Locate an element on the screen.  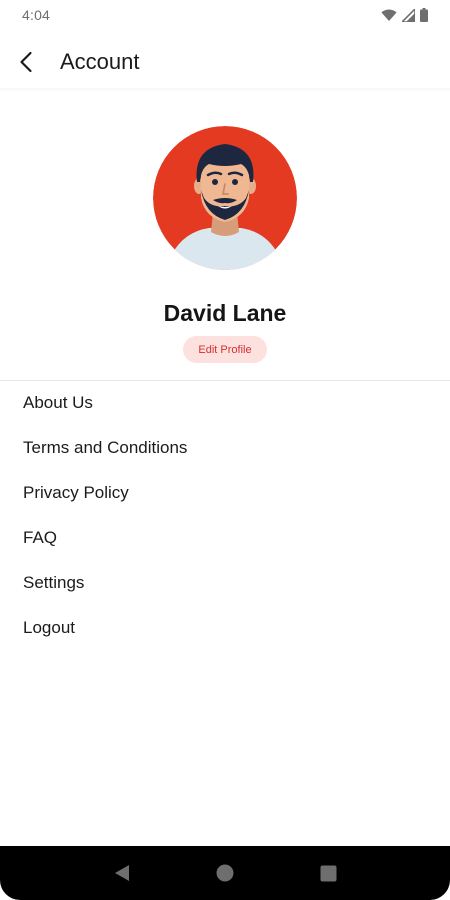
nav-home-button is located at coordinates (225, 873).